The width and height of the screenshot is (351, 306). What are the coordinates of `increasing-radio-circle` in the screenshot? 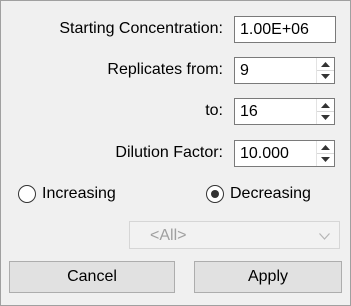 It's located at (27, 194).